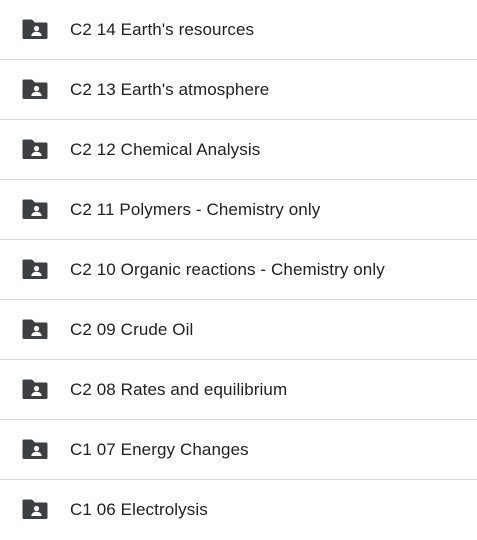  Describe the element at coordinates (132, 329) in the screenshot. I see `folder-name: C2 09 Crude Oil` at that location.